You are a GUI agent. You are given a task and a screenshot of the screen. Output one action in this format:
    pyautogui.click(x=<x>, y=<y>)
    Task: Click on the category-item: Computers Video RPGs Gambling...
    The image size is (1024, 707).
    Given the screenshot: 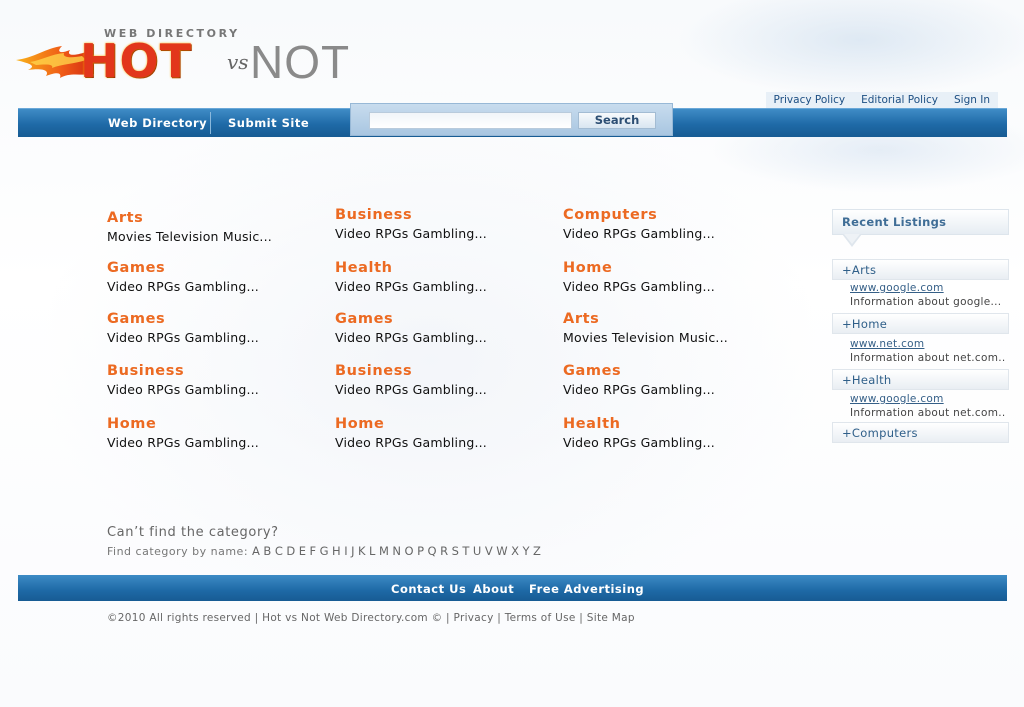 What is the action you would take?
    pyautogui.click(x=673, y=224)
    